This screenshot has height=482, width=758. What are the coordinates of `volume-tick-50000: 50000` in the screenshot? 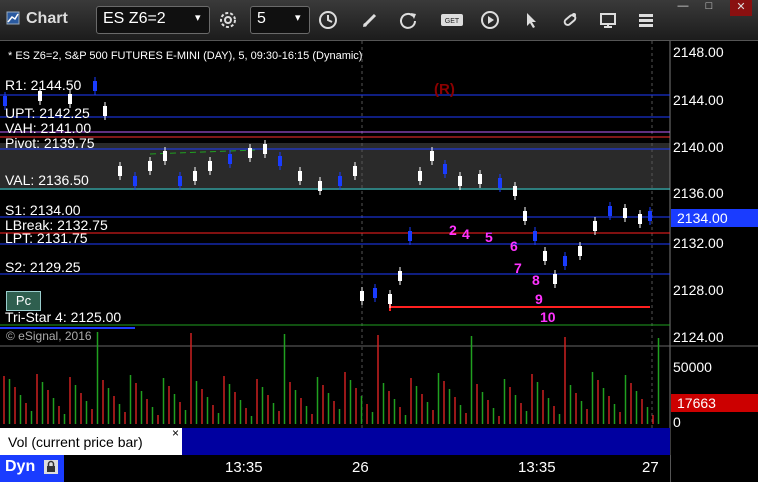 It's located at (692, 367).